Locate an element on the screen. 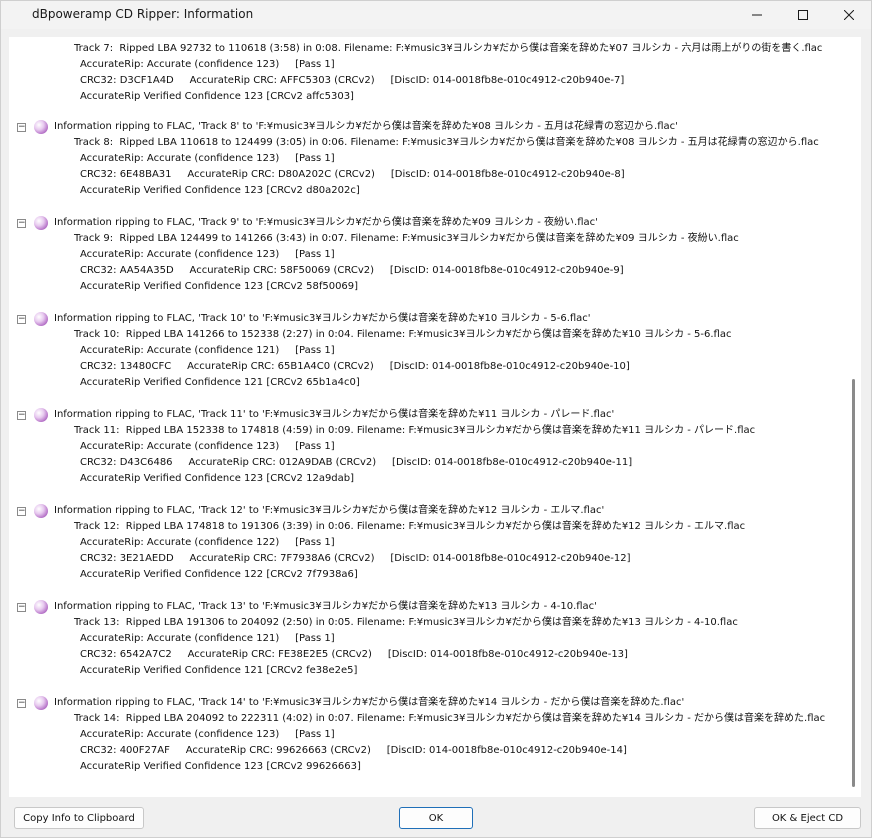 The height and width of the screenshot is (838, 872). close-icon is located at coordinates (849, 15).